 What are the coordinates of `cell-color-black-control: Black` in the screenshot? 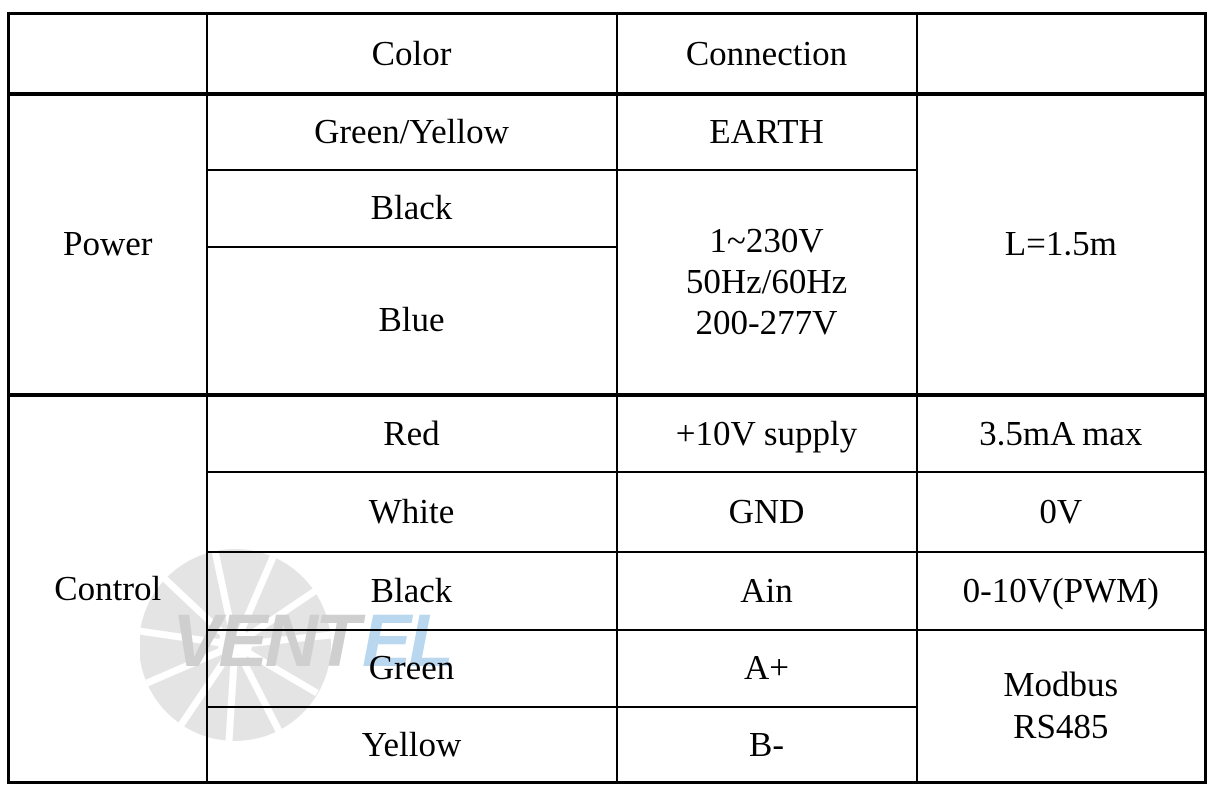 It's located at (411, 590).